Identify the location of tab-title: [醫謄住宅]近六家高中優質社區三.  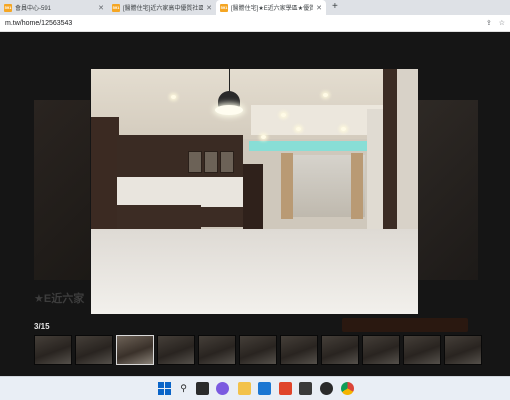
(163, 9).